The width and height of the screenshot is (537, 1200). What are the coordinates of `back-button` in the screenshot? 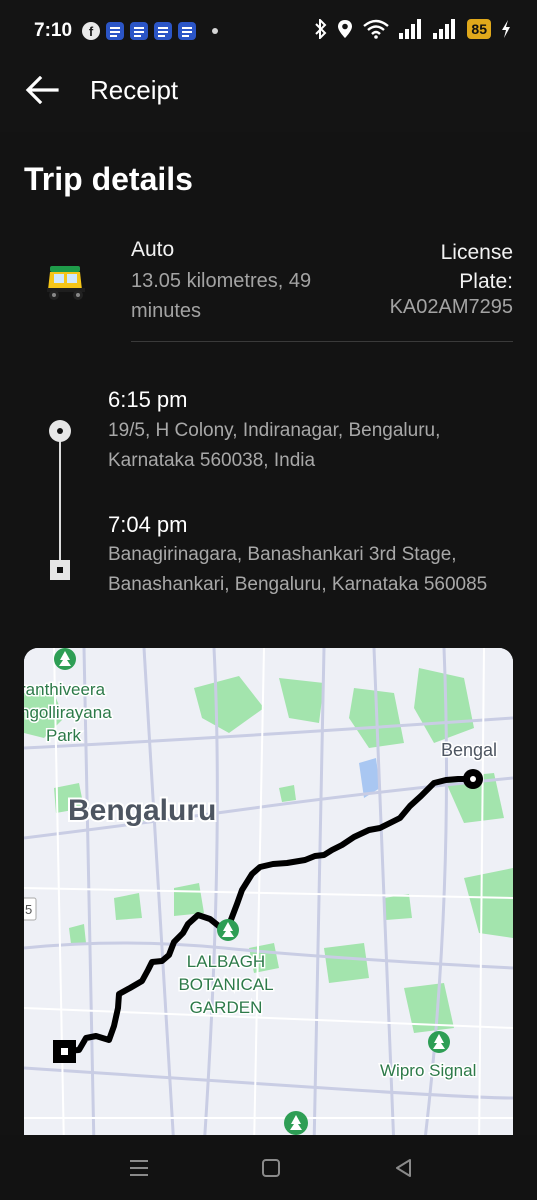 It's located at (42, 90).